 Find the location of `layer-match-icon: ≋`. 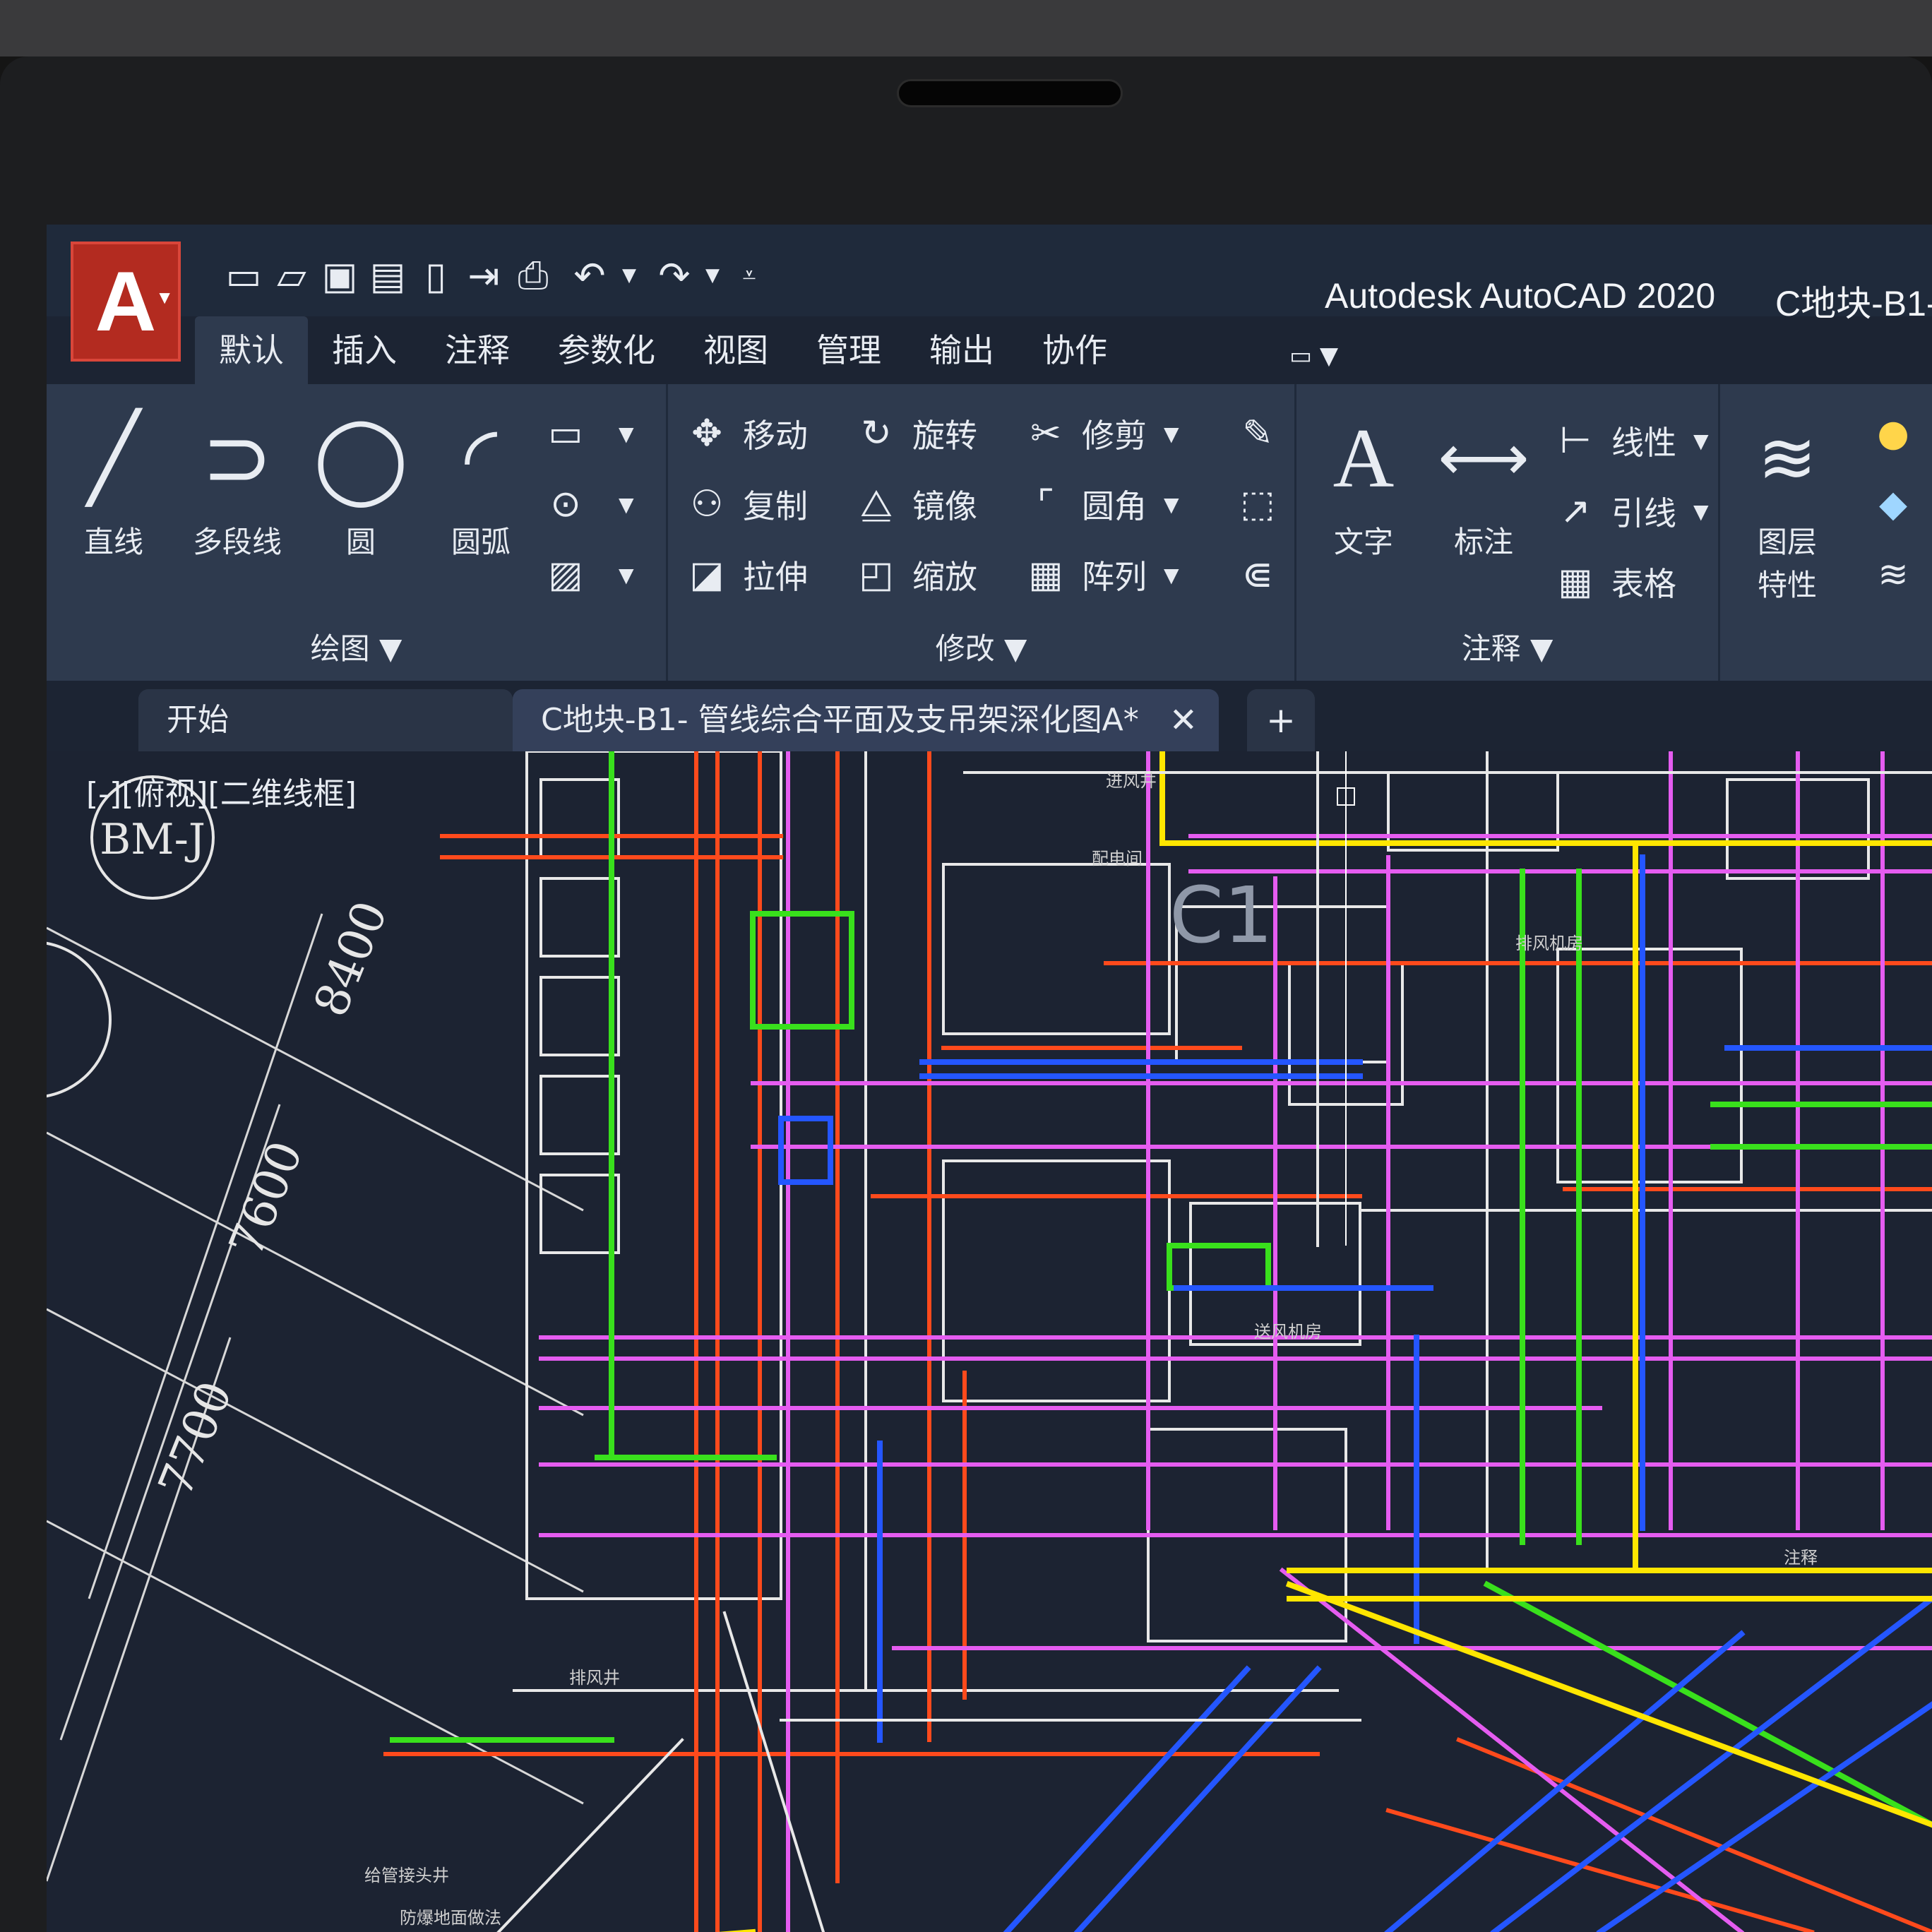

layer-match-icon: ≋ is located at coordinates (1893, 575).